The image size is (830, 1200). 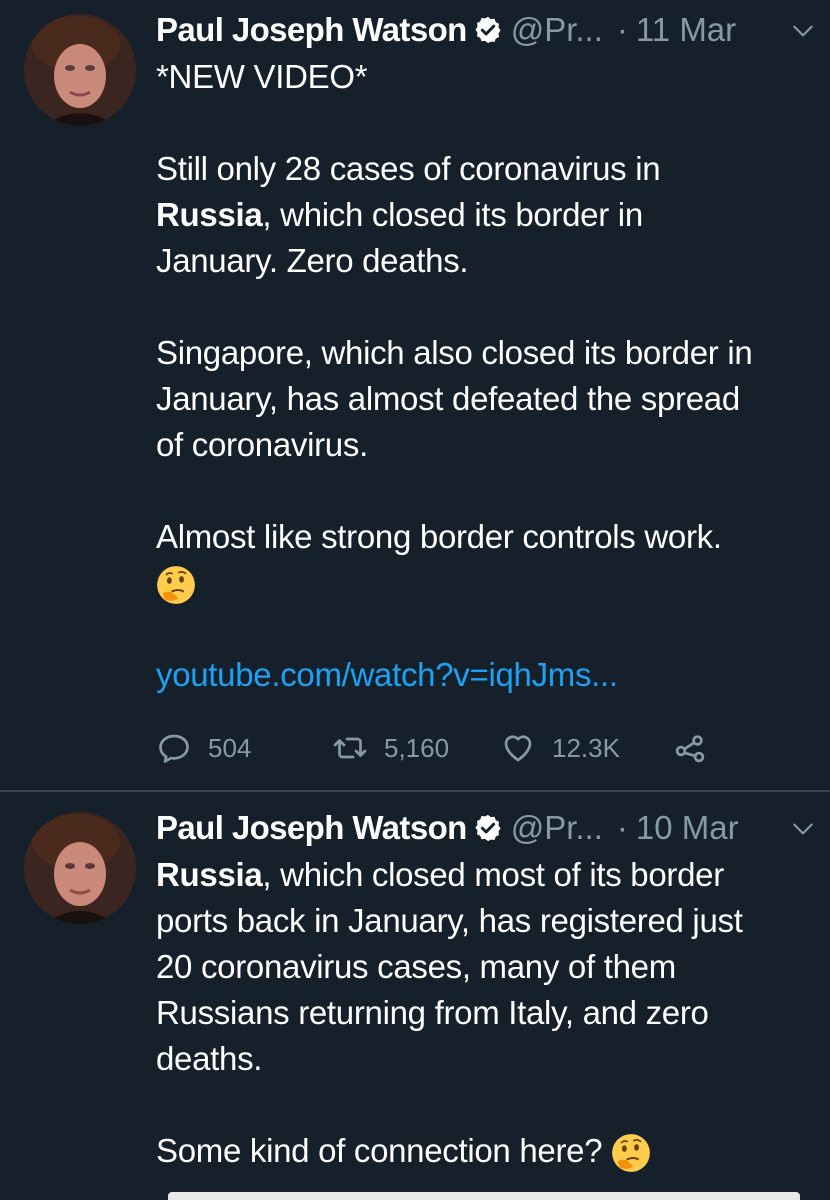 What do you see at coordinates (416, 966) in the screenshot?
I see `tweet-text-line: 20 coronavirus cases, many of them` at bounding box center [416, 966].